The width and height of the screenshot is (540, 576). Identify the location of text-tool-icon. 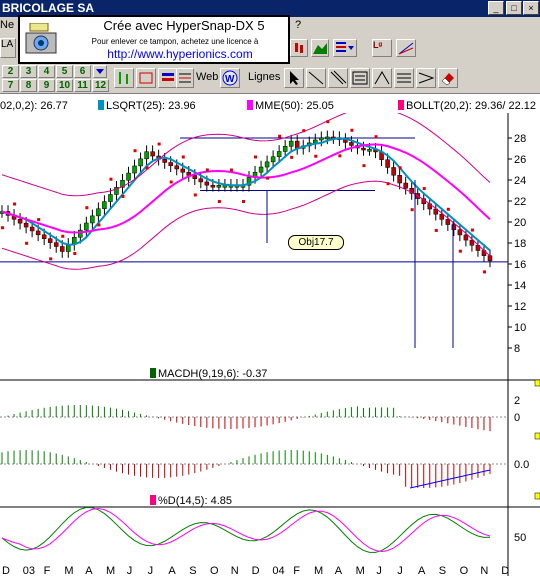
(360, 78).